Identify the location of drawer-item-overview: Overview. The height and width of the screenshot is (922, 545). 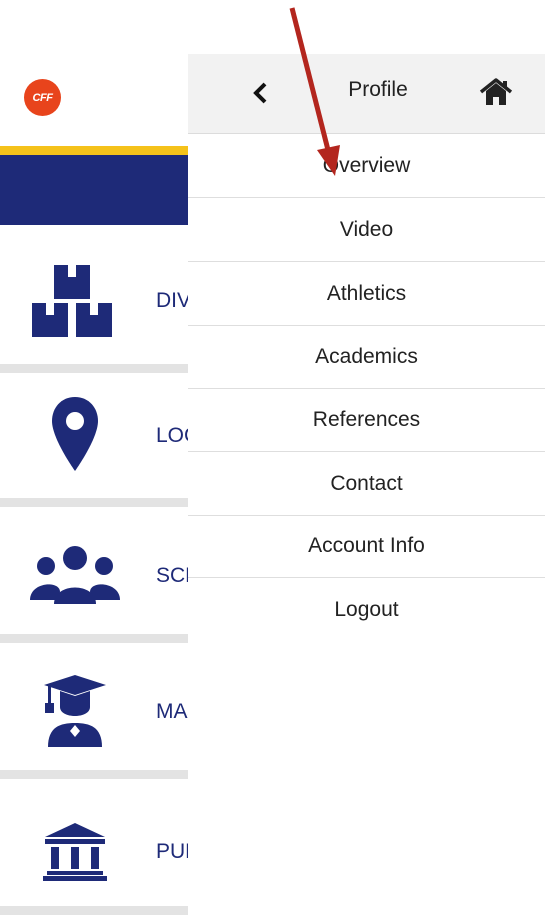
(366, 166).